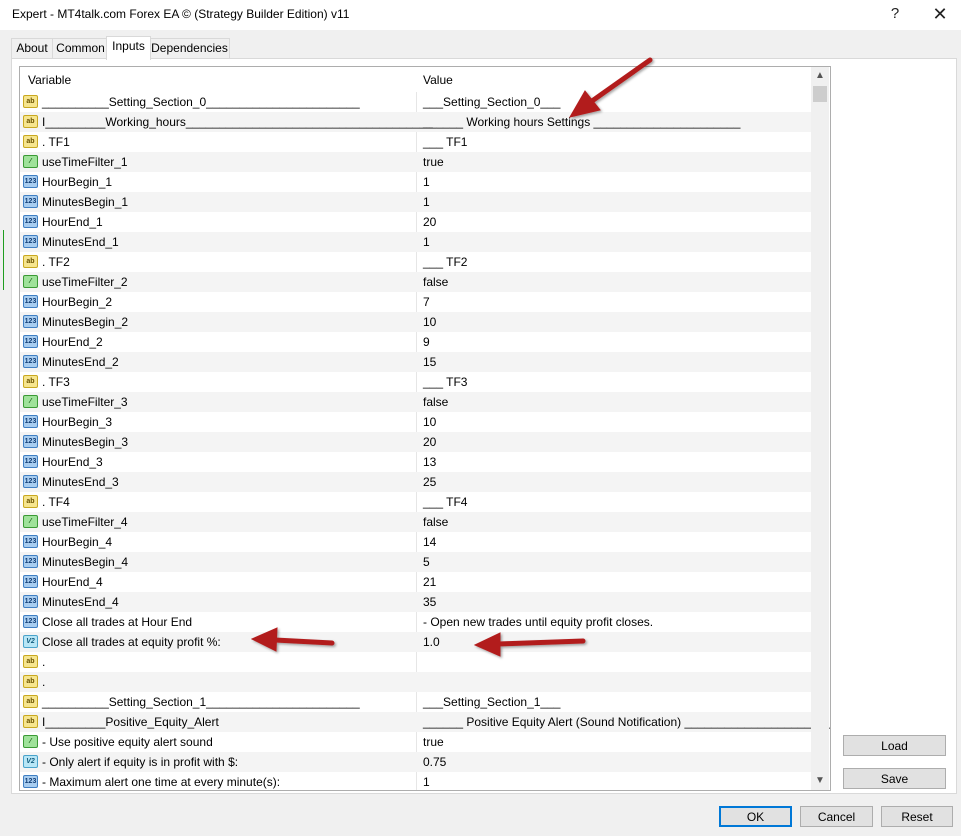 This screenshot has height=836, width=961. I want to click on table-row: ⁄ - Use positive equity alert sound true, so click(415, 742).